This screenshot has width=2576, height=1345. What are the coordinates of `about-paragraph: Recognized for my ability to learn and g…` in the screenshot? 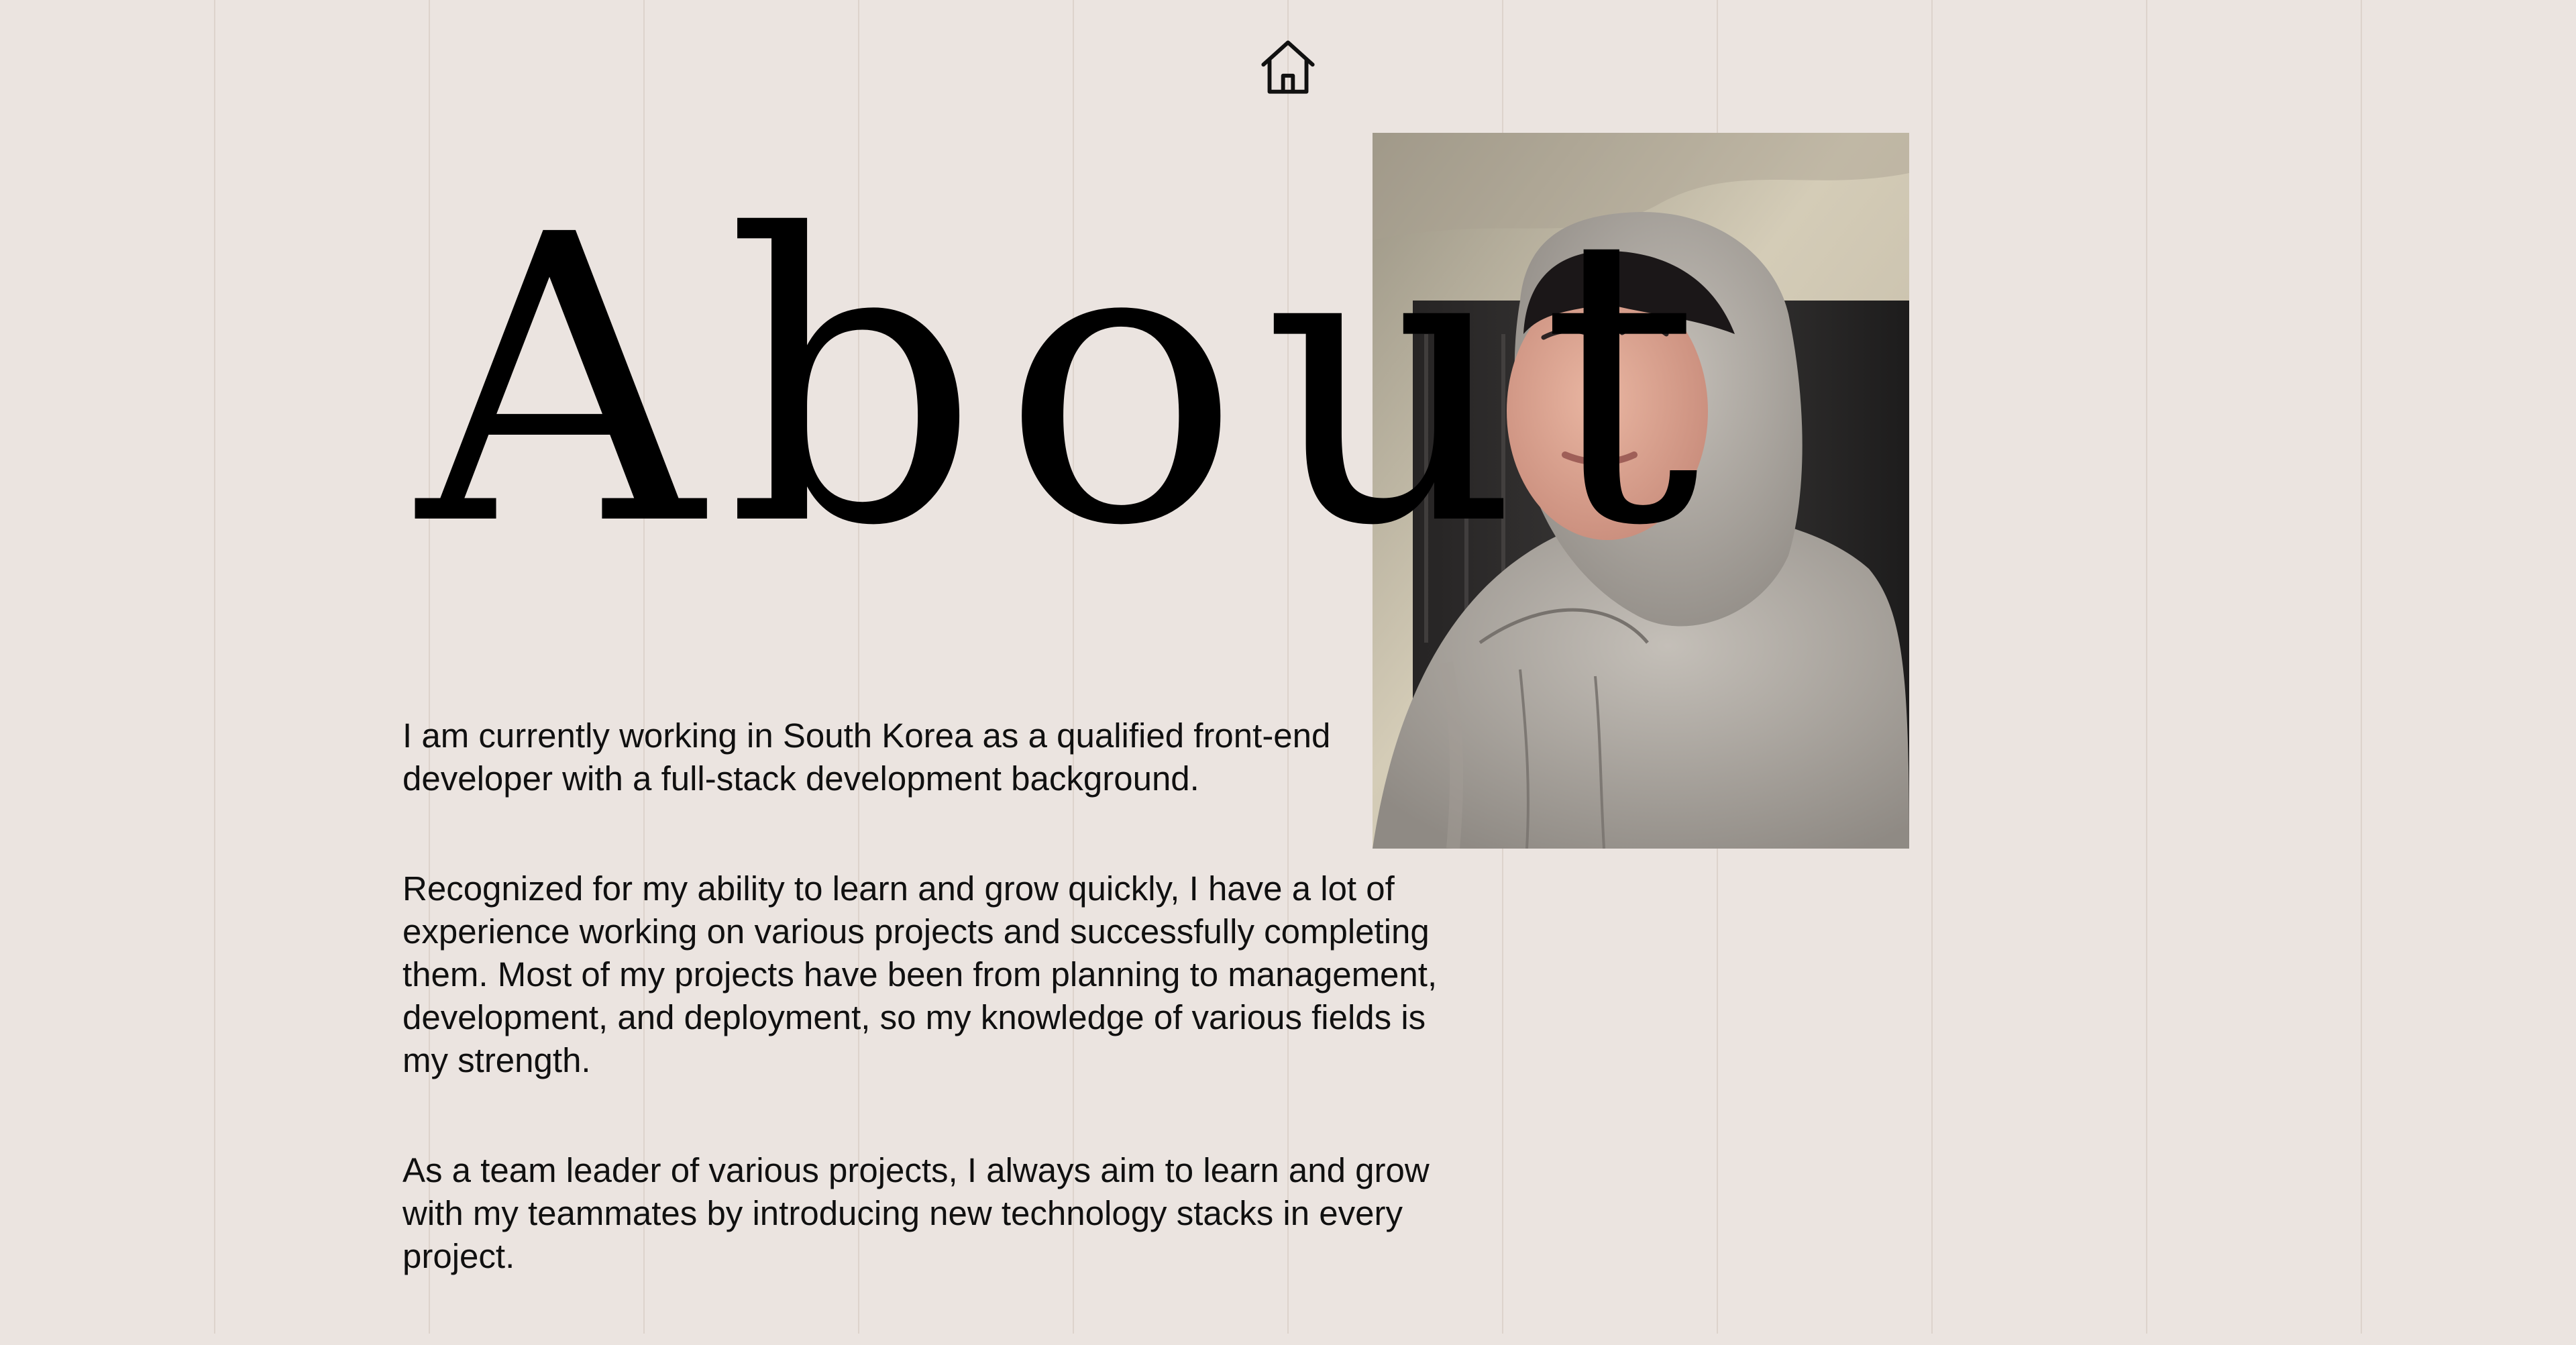 It's located at (920, 974).